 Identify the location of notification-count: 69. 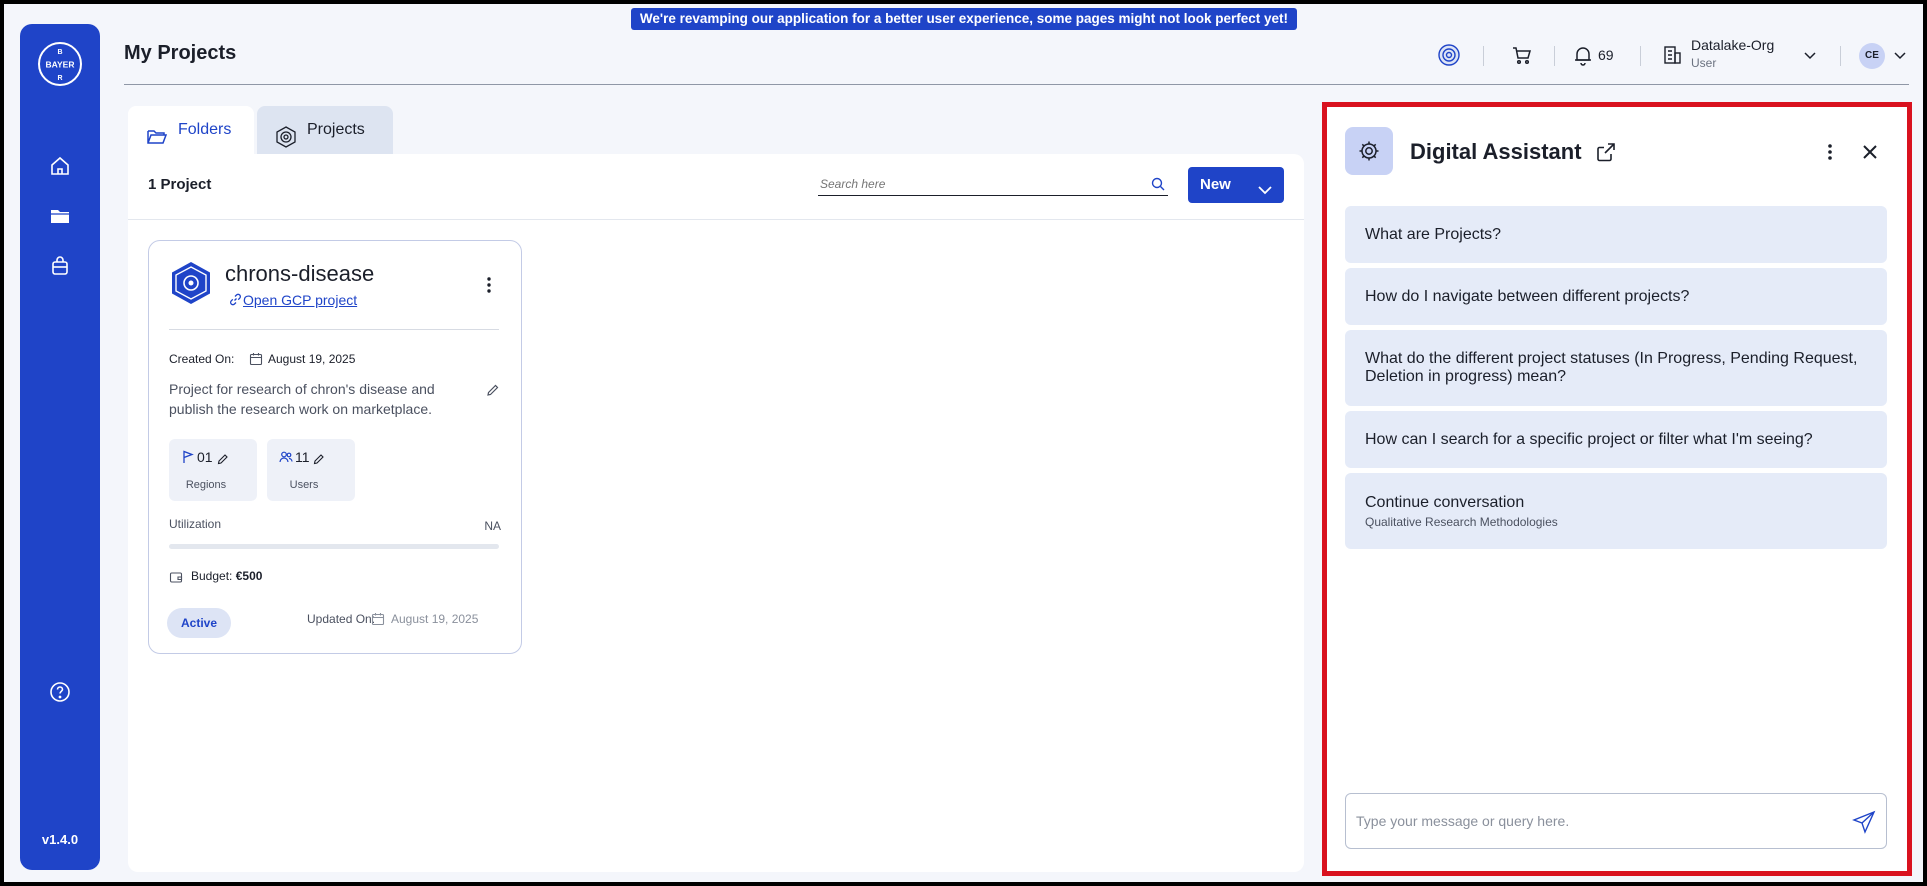
(1606, 55).